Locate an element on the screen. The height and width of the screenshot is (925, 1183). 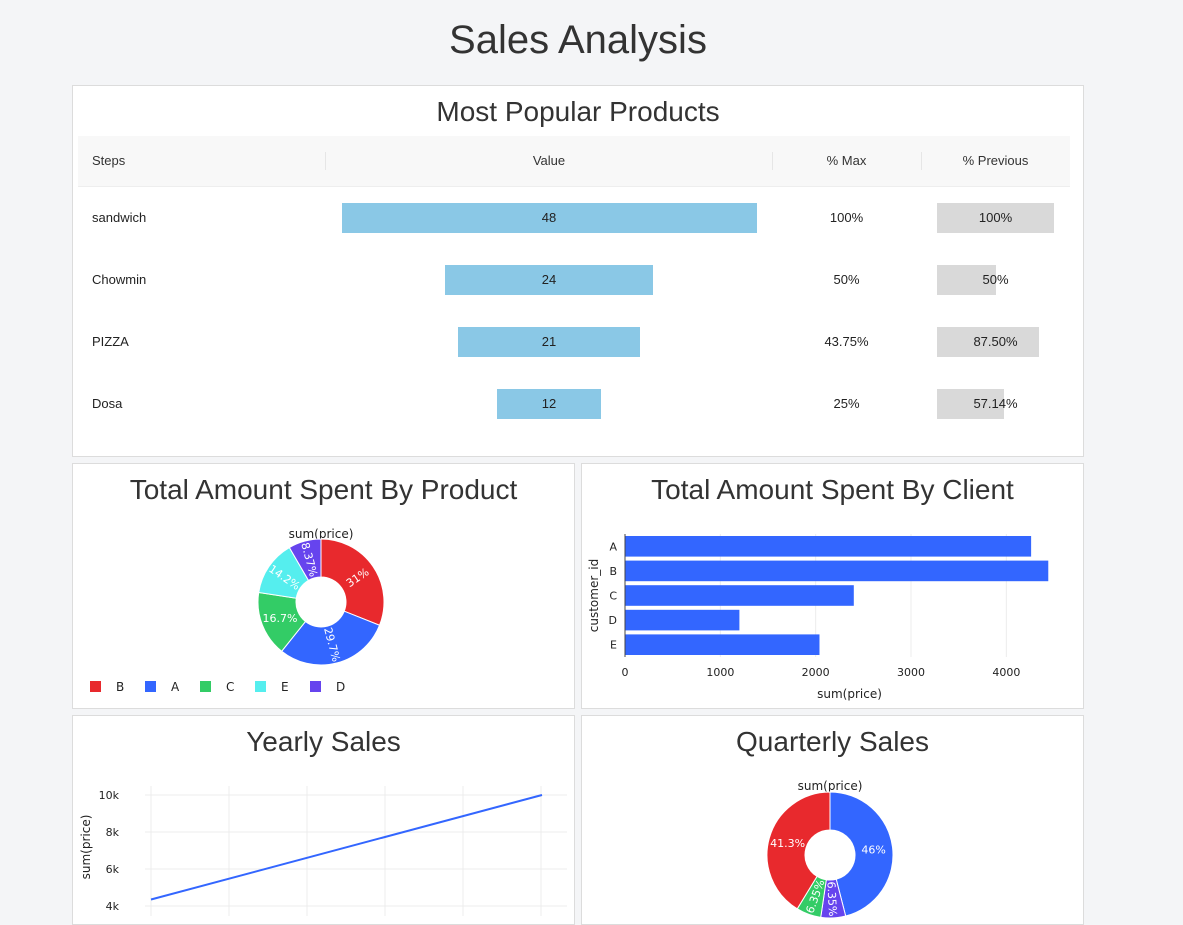
funnel-value: 24 is located at coordinates (549, 279).